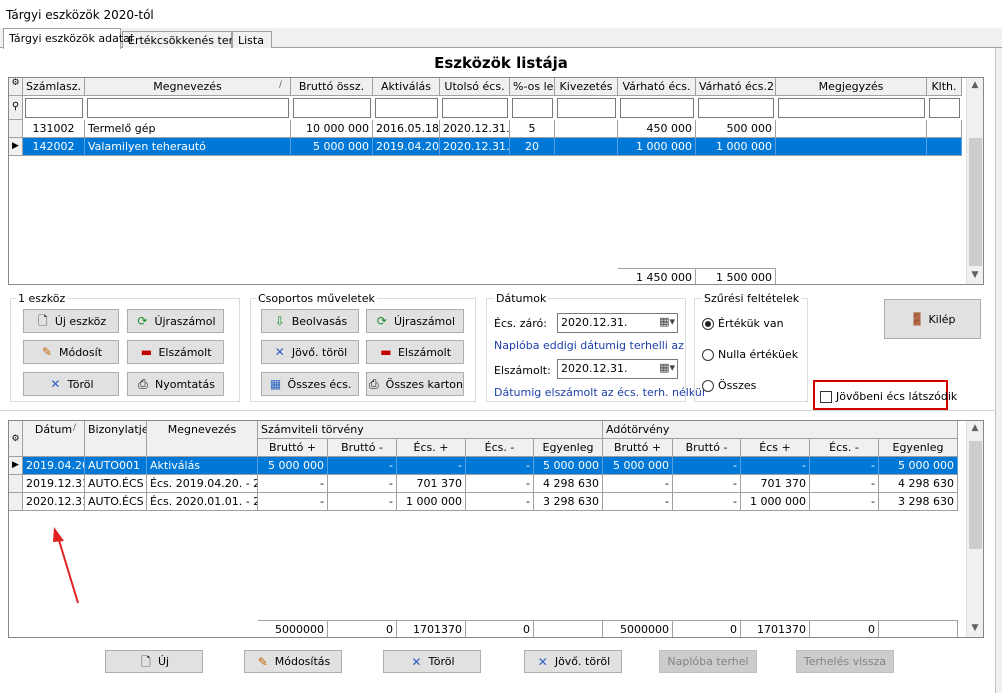 This screenshot has width=1002, height=693. I want to click on filter-radio-has-value: Értékük van, so click(743, 323).